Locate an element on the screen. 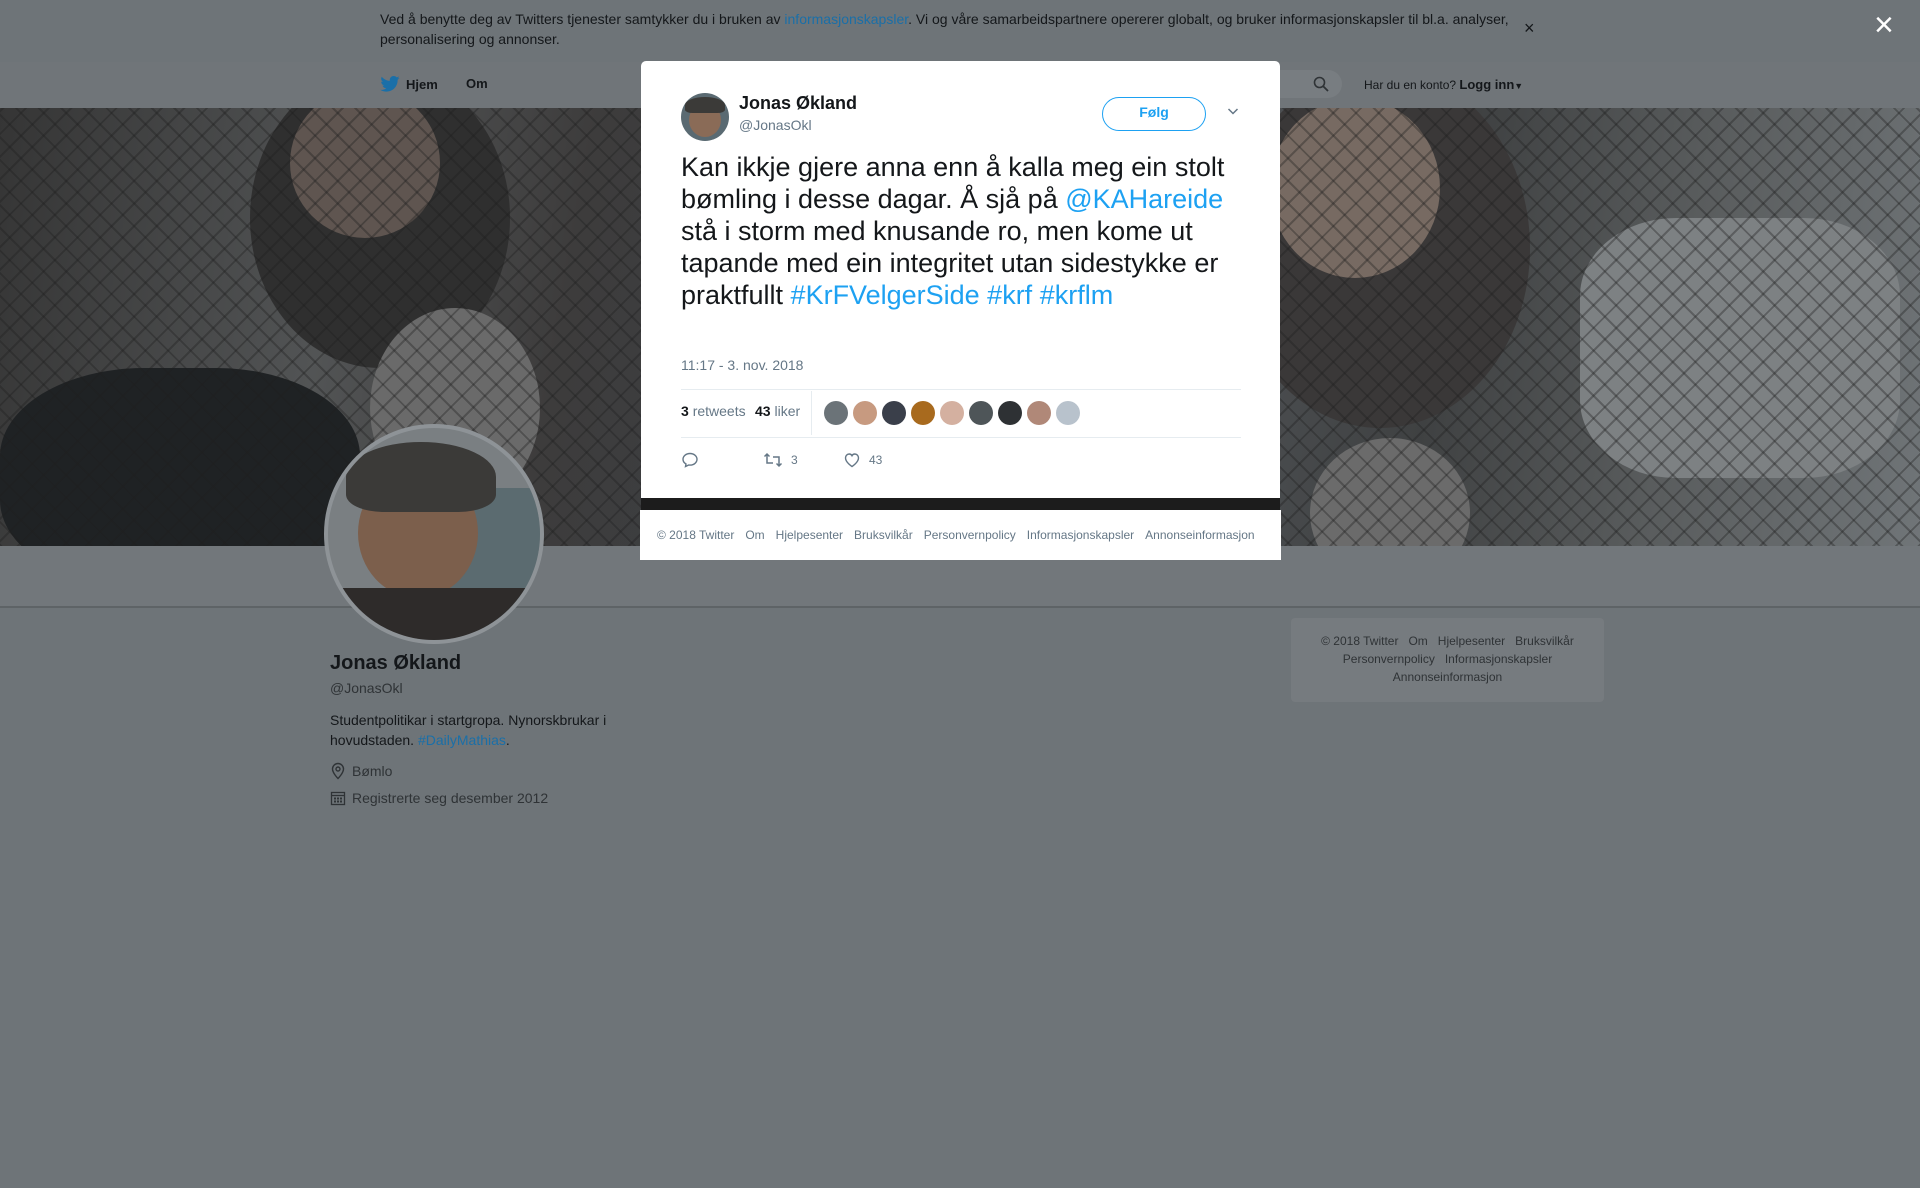 The height and width of the screenshot is (1188, 1920). heart-icon is located at coordinates (852, 460).